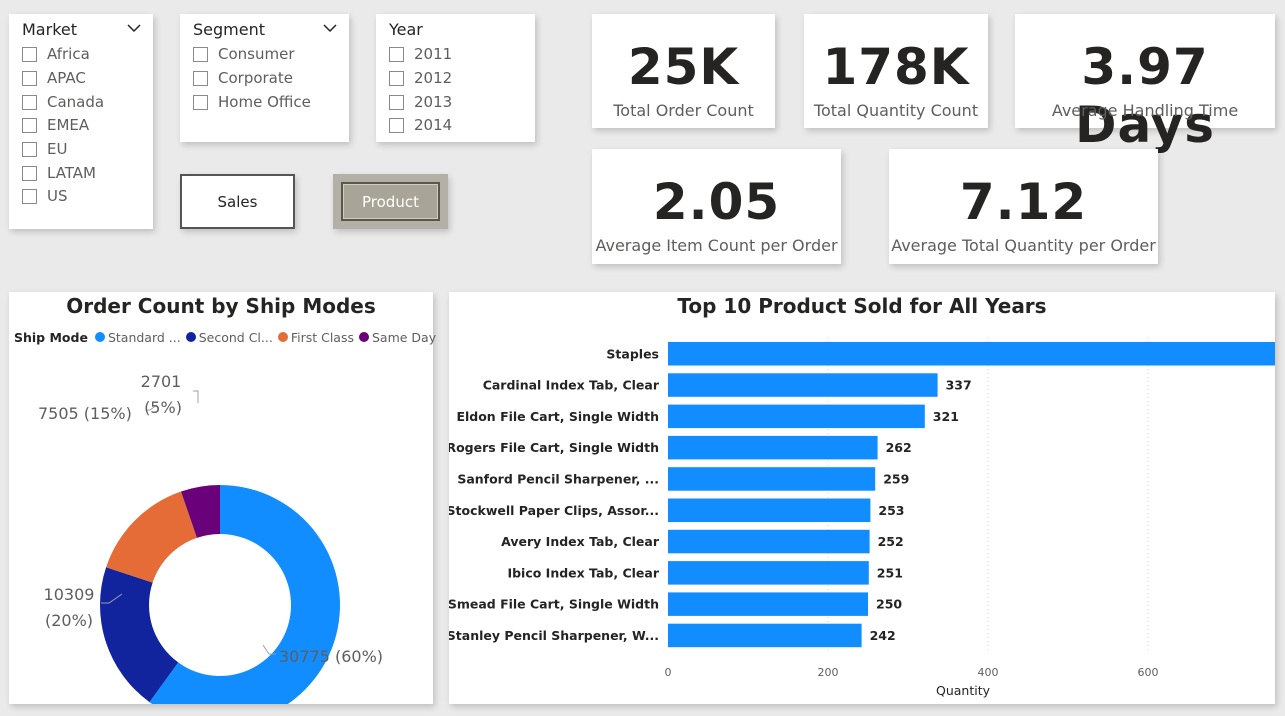 This screenshot has height=716, width=1285. Describe the element at coordinates (890, 572) in the screenshot. I see `bar-value-label: 251` at that location.